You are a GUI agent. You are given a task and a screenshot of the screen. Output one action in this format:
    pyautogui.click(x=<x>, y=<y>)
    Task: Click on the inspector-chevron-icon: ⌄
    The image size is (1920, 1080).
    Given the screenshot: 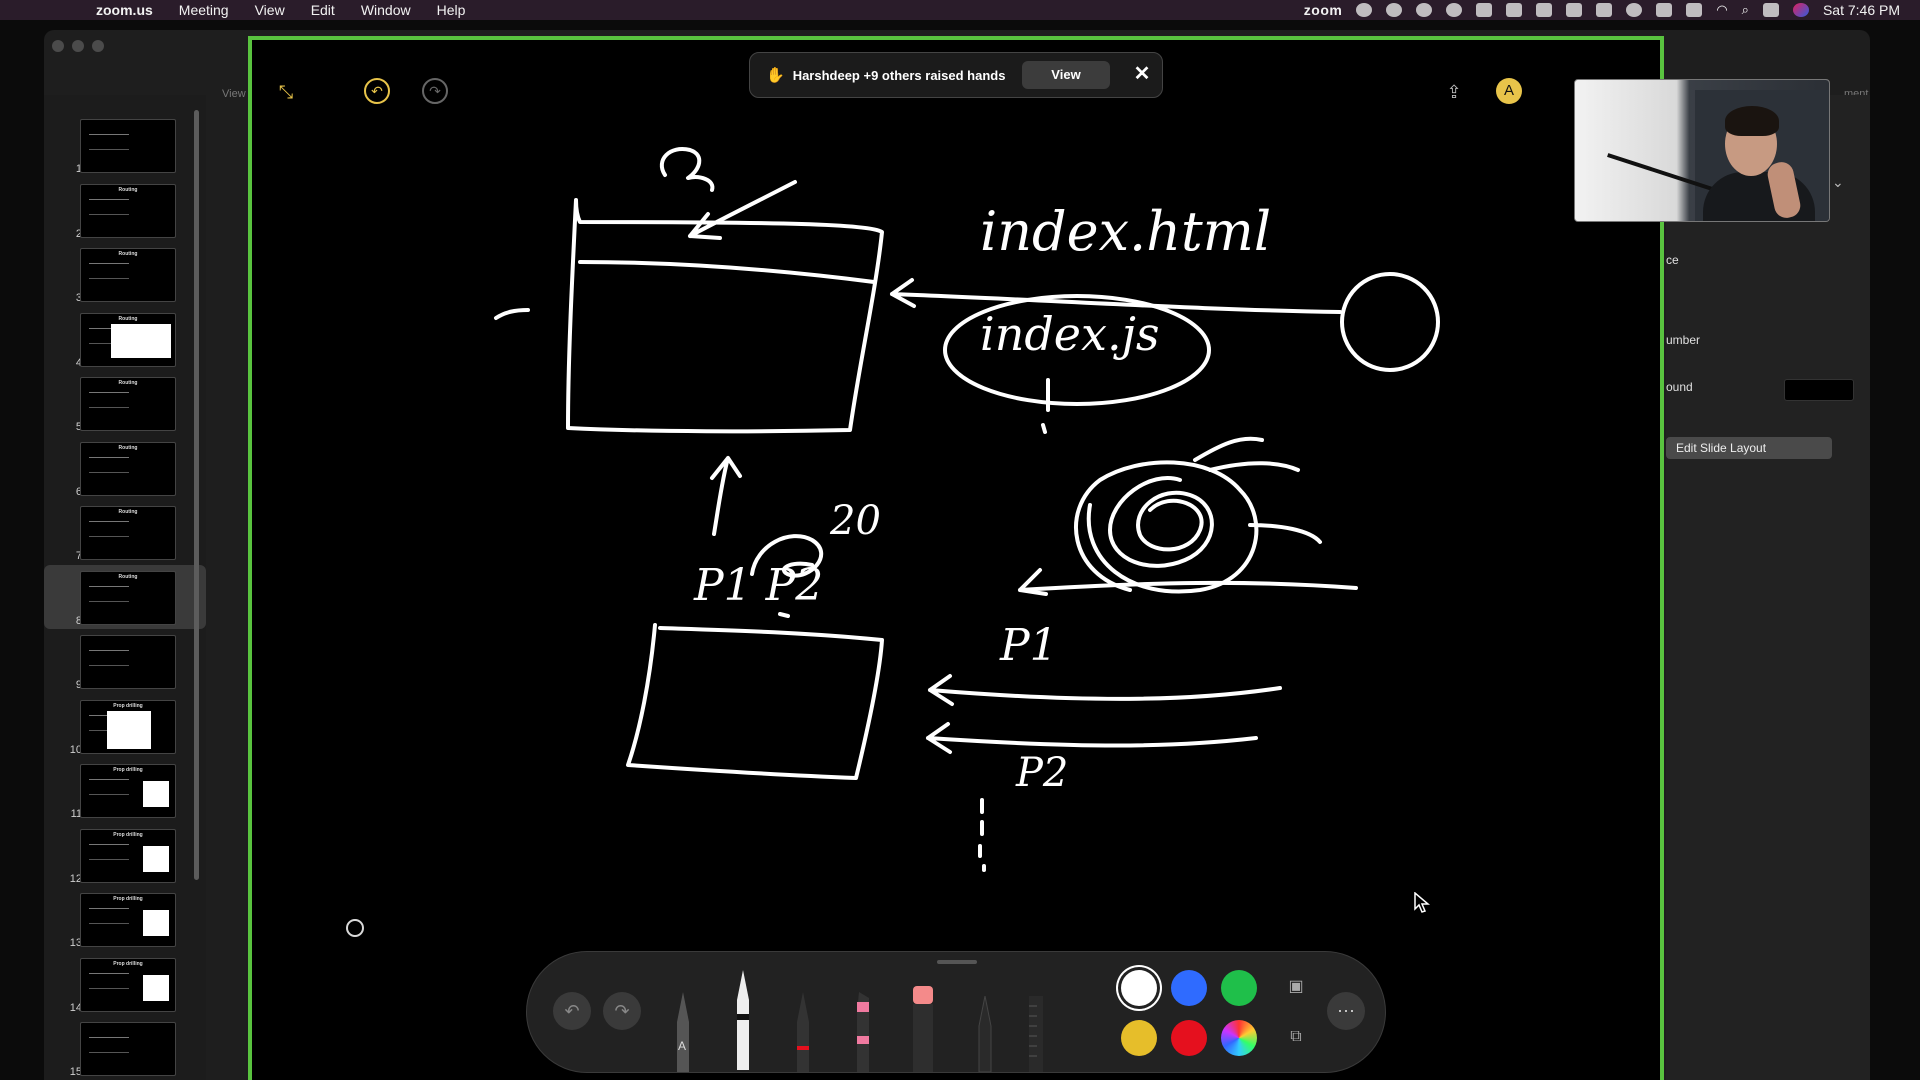 What is the action you would take?
    pyautogui.click(x=1838, y=182)
    